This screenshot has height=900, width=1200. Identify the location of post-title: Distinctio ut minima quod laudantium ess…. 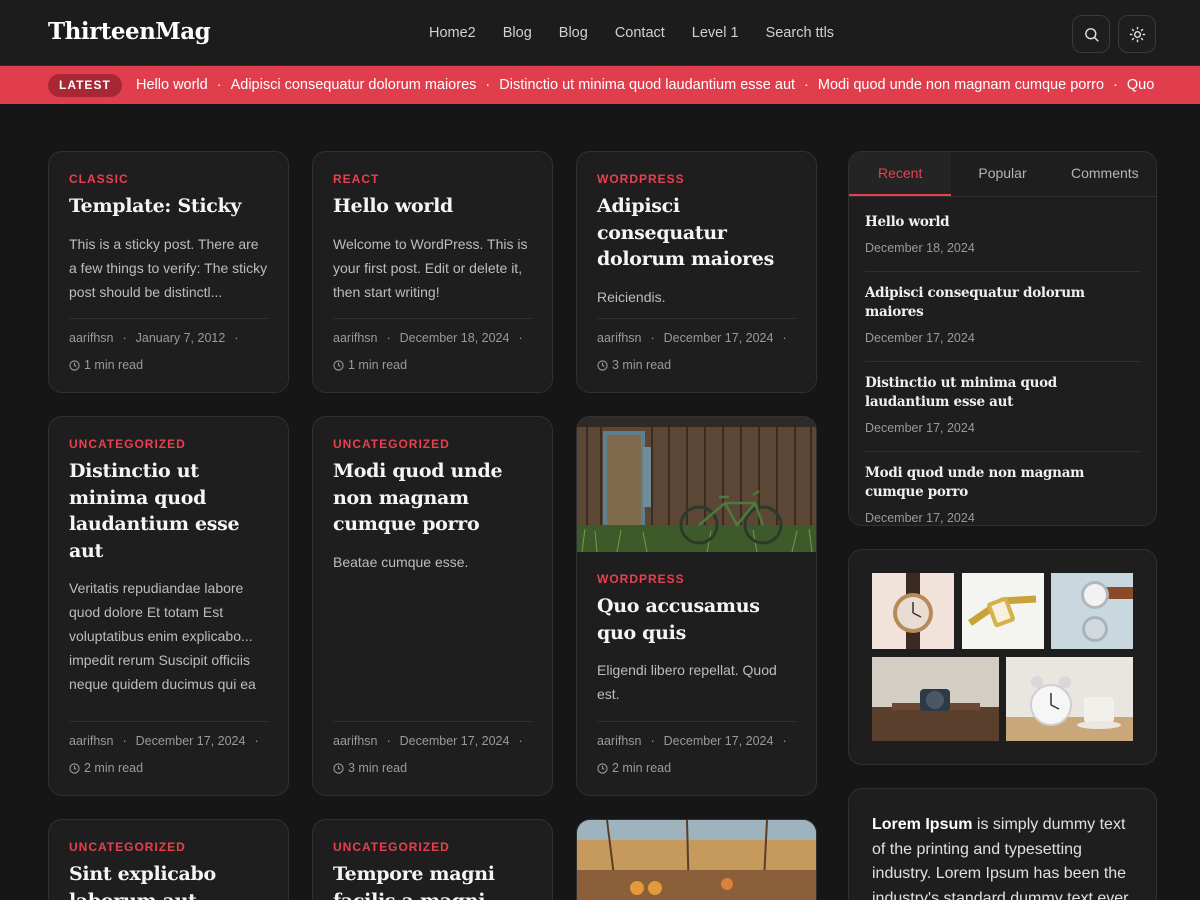
(168, 511).